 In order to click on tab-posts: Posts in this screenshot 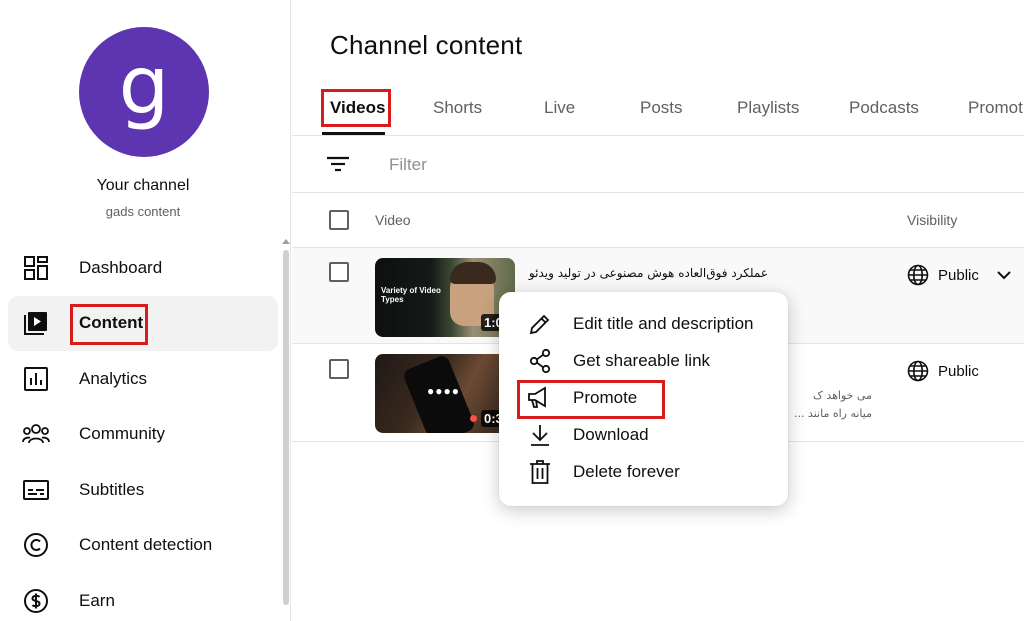, I will do `click(661, 108)`.